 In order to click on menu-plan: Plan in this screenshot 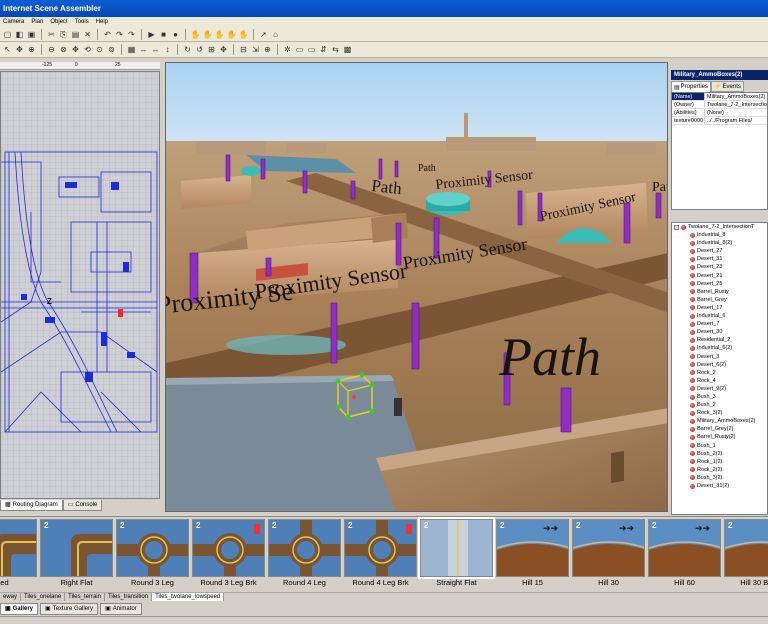, I will do `click(37, 22)`.